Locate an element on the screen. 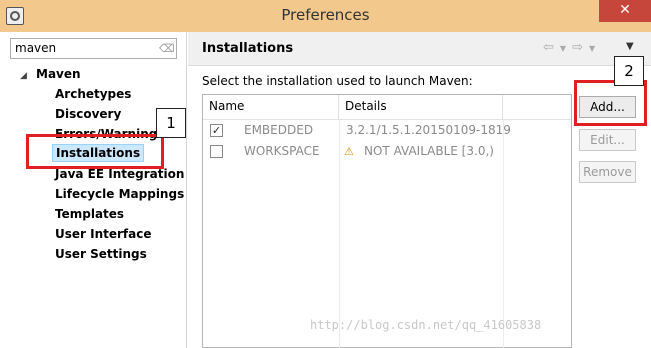  row-checkbox is located at coordinates (216, 151).